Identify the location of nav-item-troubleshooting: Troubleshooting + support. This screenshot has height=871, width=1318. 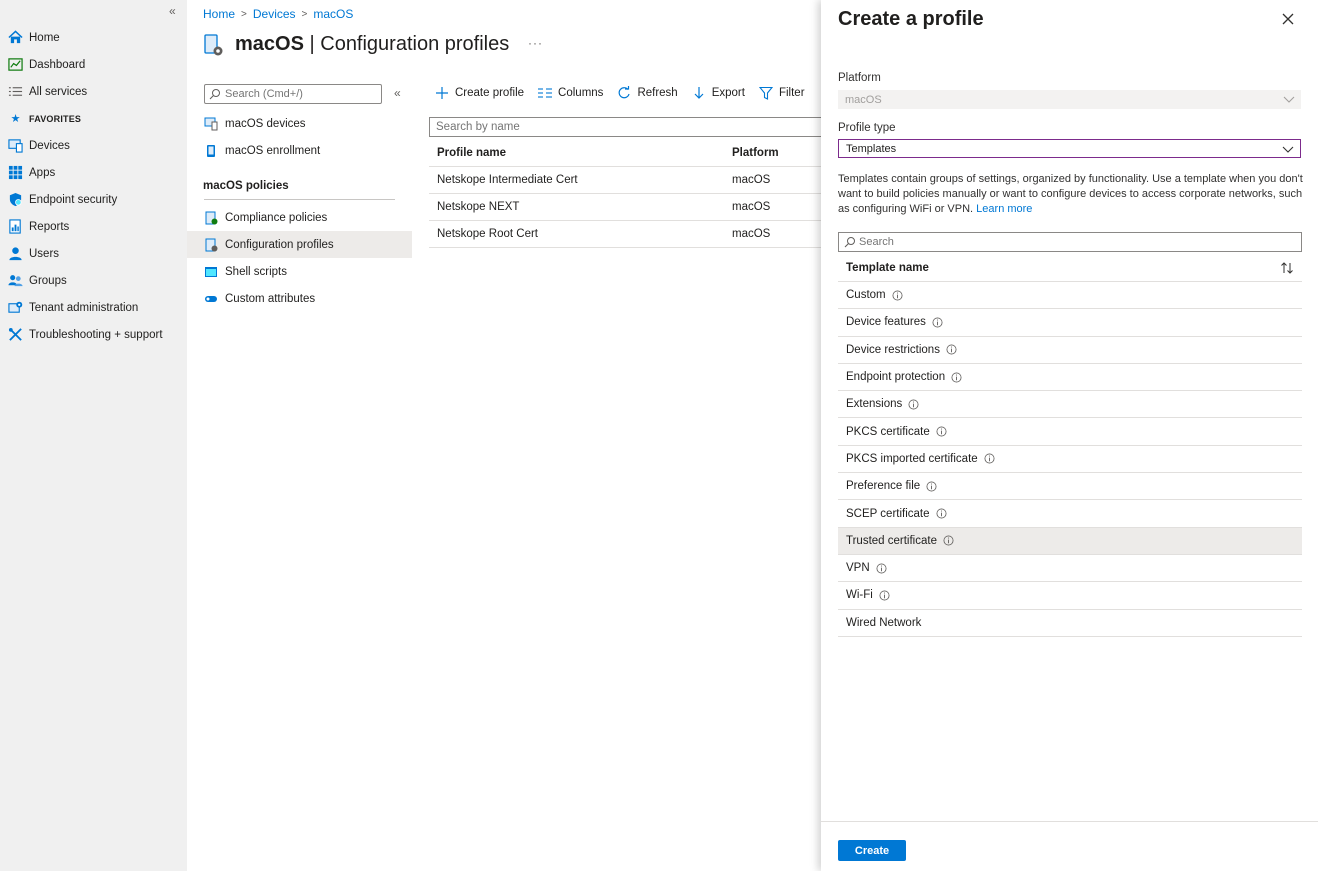
(93, 334).